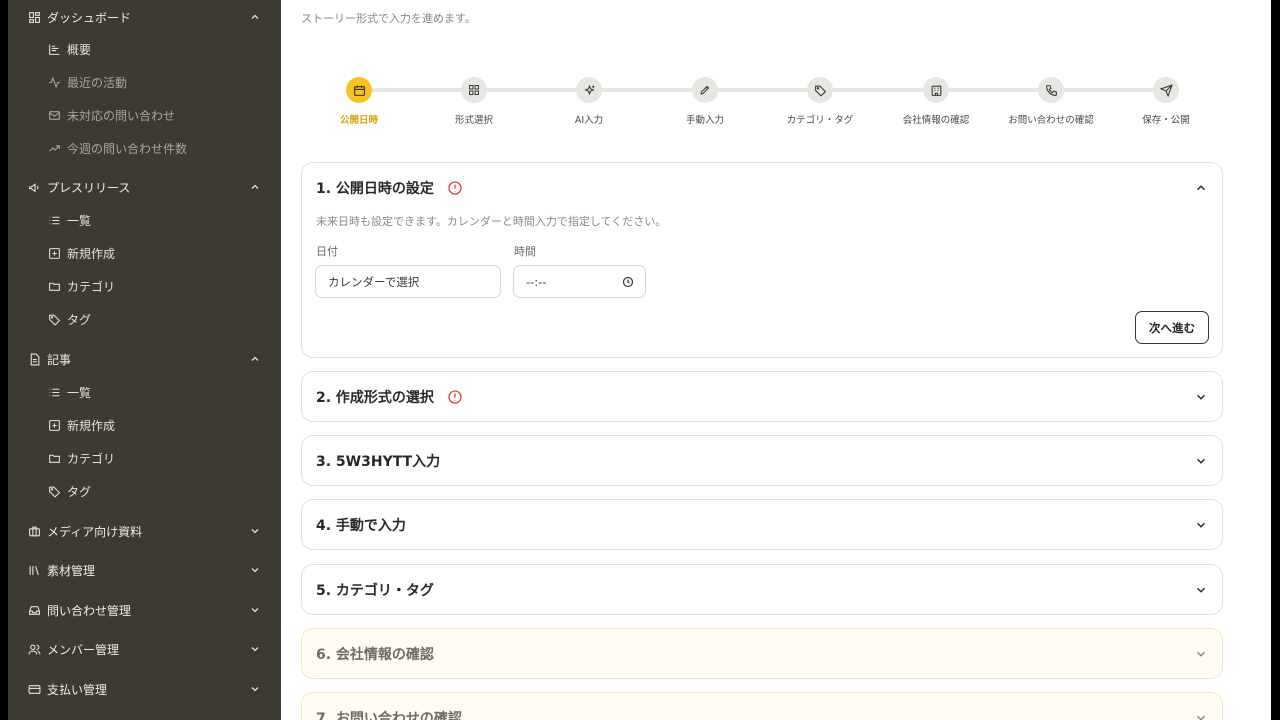  I want to click on date-picker-input: カレンダーで選択, so click(408, 281).